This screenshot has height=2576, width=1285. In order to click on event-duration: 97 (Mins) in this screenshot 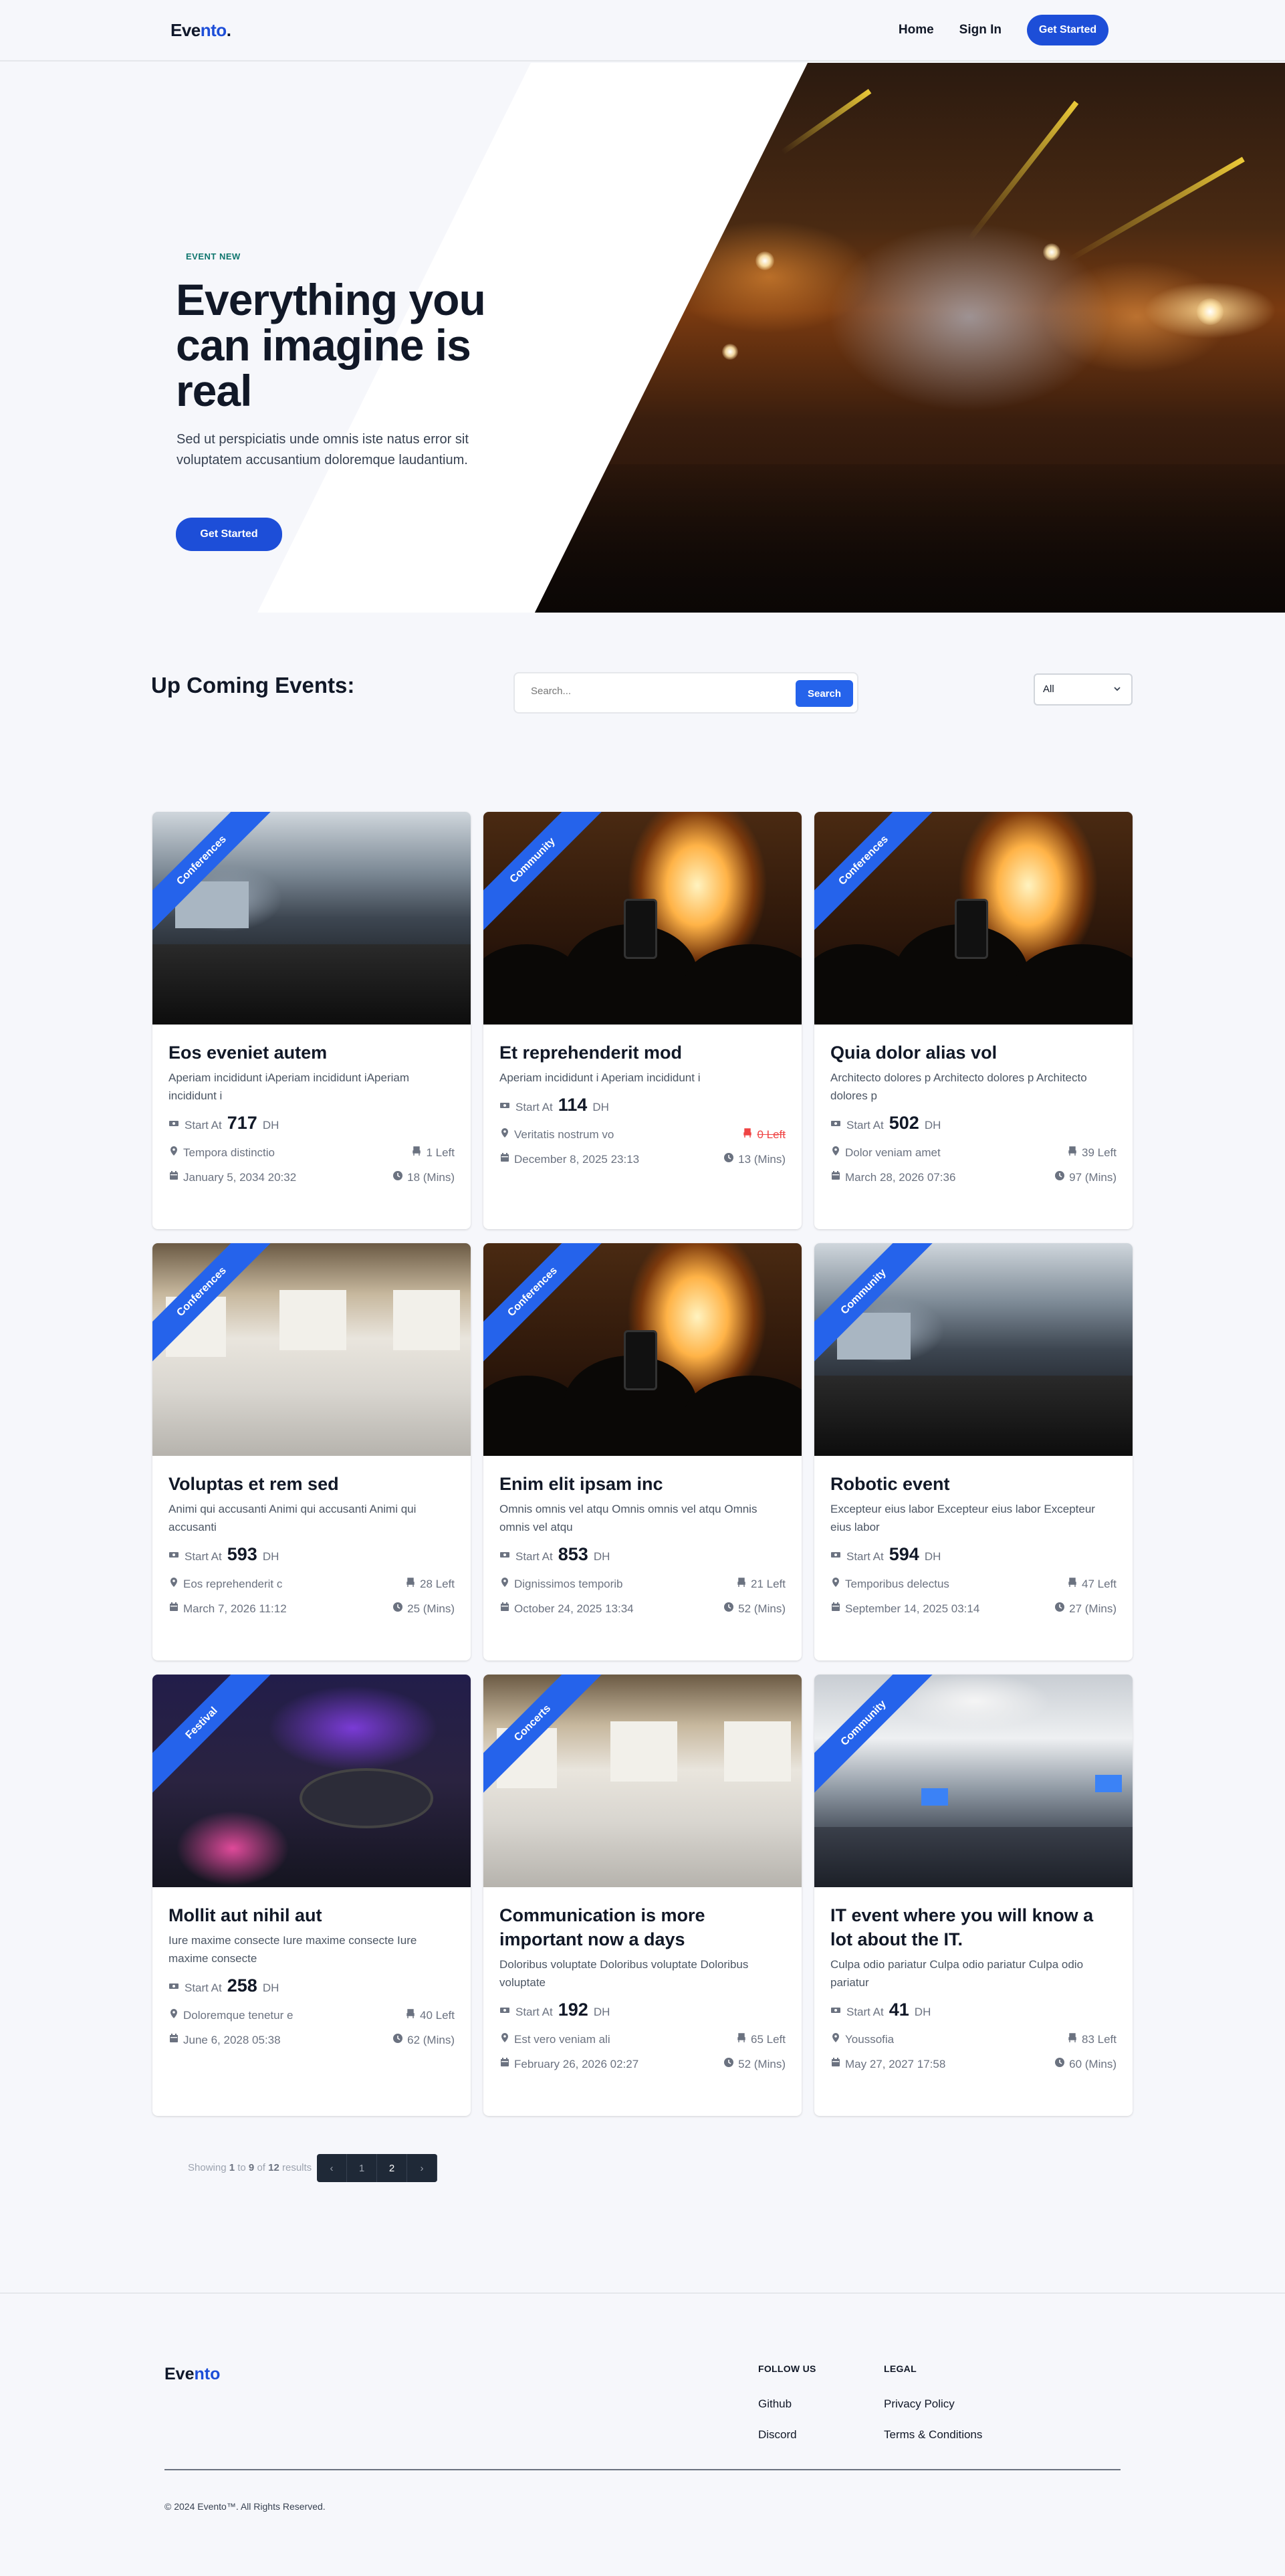, I will do `click(1093, 1177)`.